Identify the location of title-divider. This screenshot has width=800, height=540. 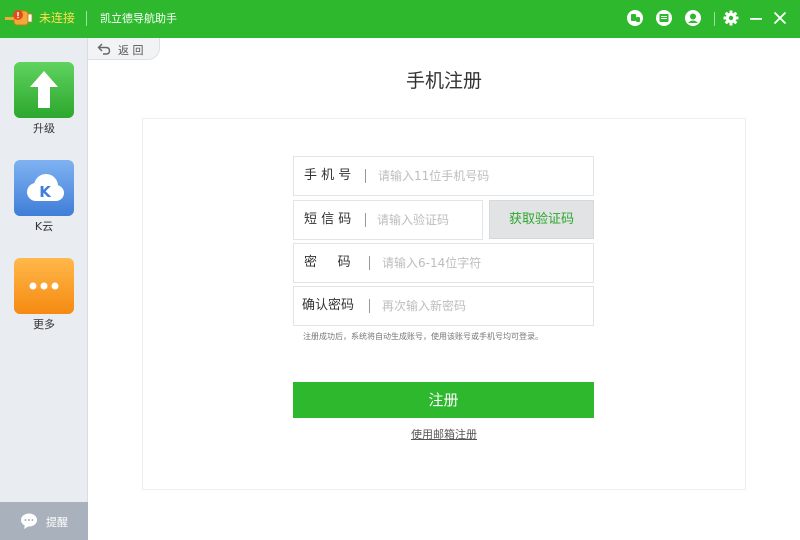
(86, 18).